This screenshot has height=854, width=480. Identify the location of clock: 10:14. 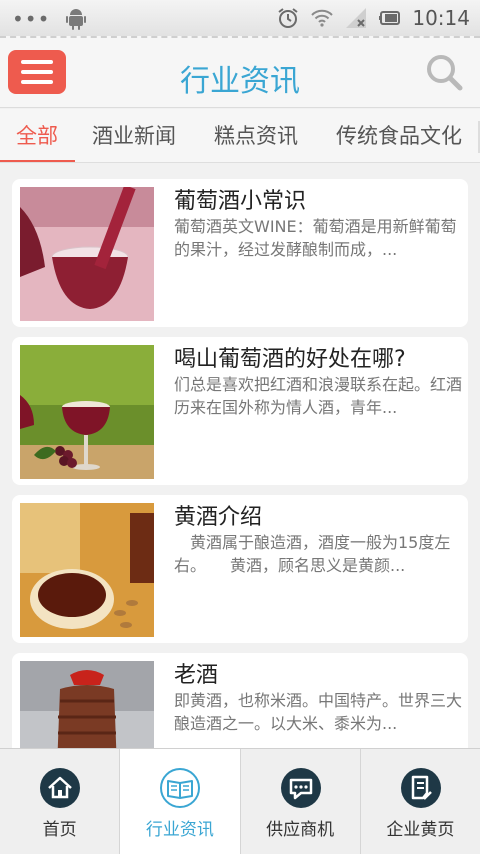
(441, 18).